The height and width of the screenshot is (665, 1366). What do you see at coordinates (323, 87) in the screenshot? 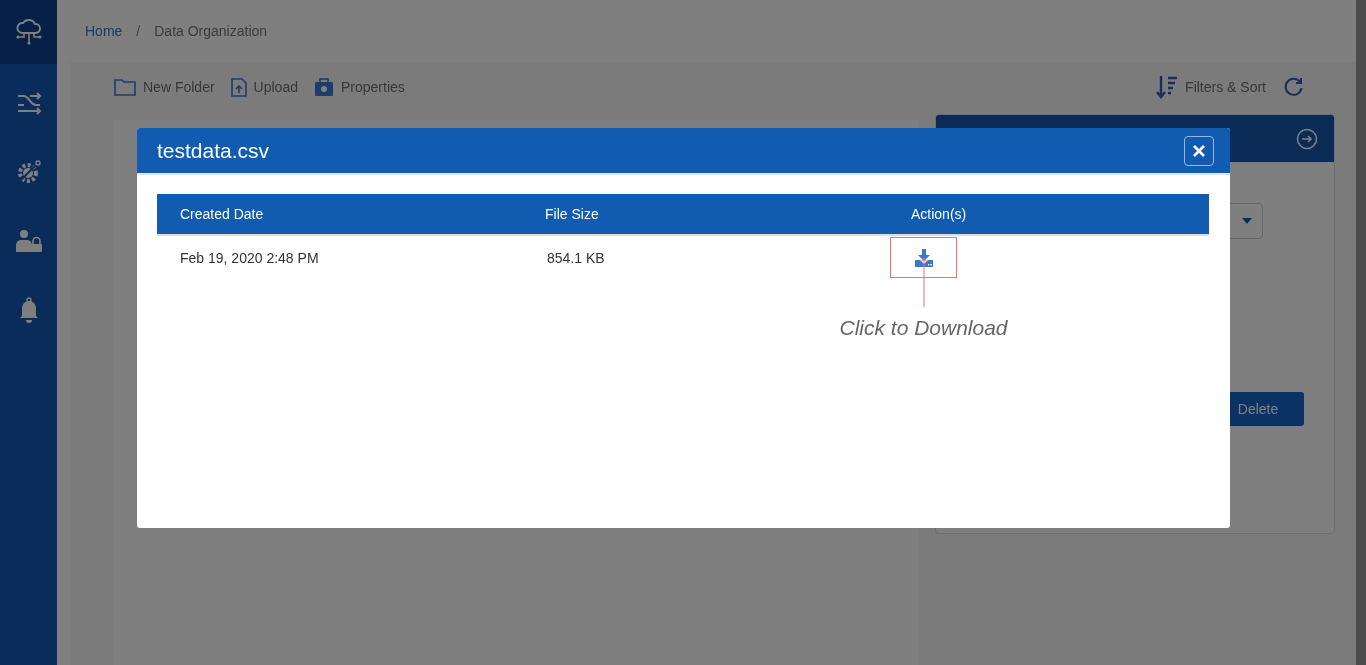
I see `briefcase-icon` at bounding box center [323, 87].